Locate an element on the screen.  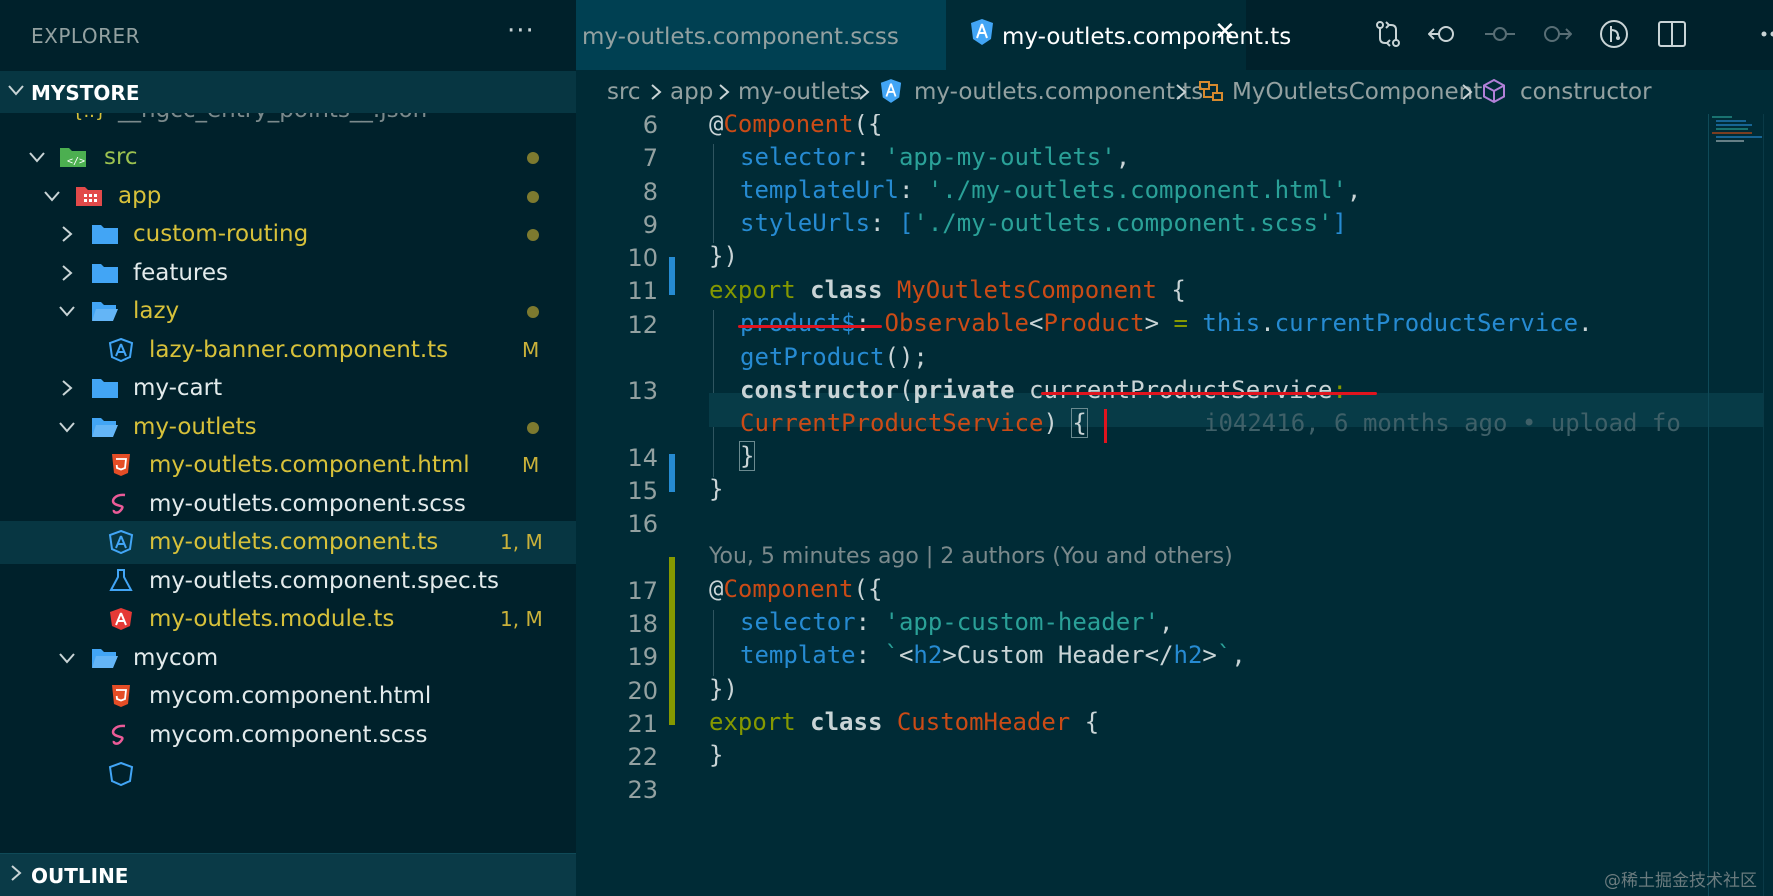
line-number: 23 is located at coordinates (642, 790).